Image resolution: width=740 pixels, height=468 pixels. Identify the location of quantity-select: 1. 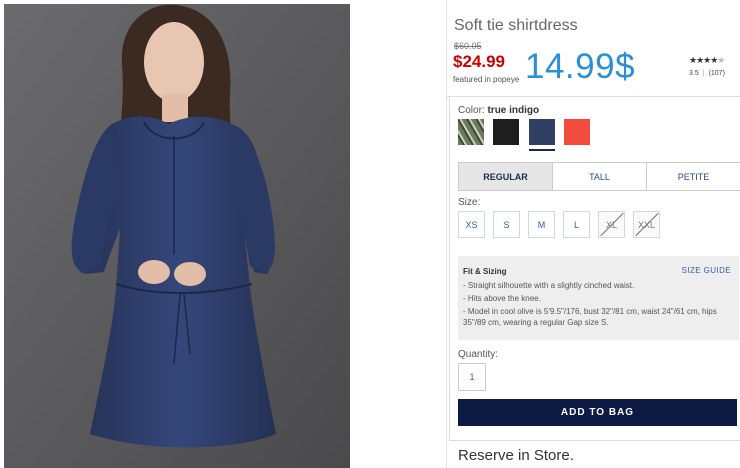
(472, 377).